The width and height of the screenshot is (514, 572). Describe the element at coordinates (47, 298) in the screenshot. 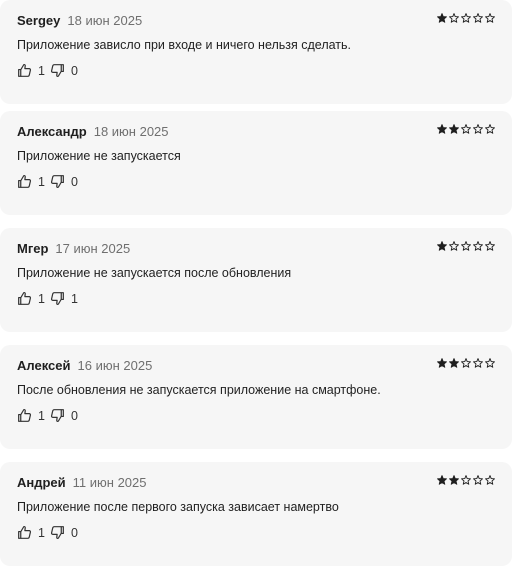

I see `review-votes: 11` at that location.